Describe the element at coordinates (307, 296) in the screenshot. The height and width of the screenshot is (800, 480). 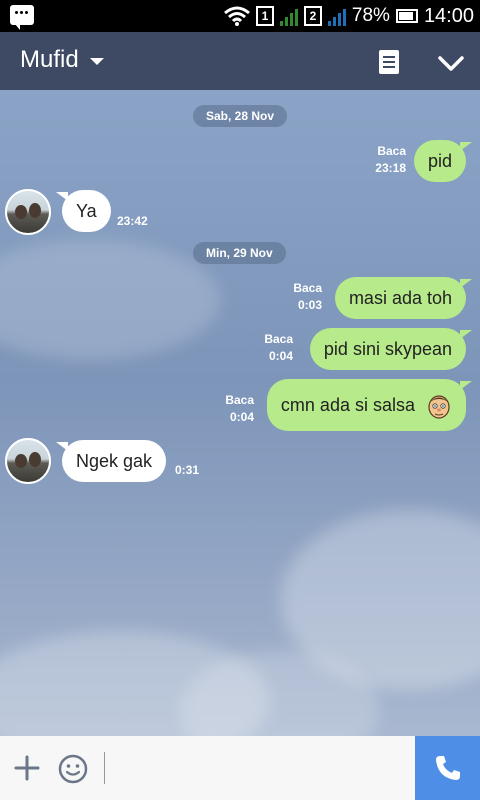
I see `message-meta: Baca 0:03` at that location.